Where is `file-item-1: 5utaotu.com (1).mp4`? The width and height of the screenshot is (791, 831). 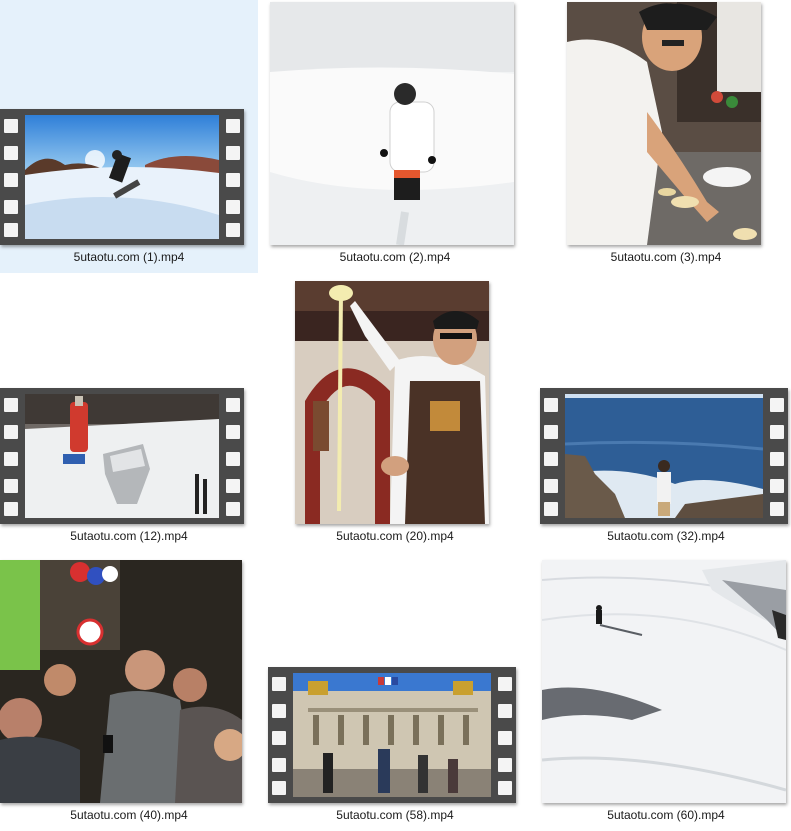
file-item-1: 5utaotu.com (1).mp4 is located at coordinates (129, 136).